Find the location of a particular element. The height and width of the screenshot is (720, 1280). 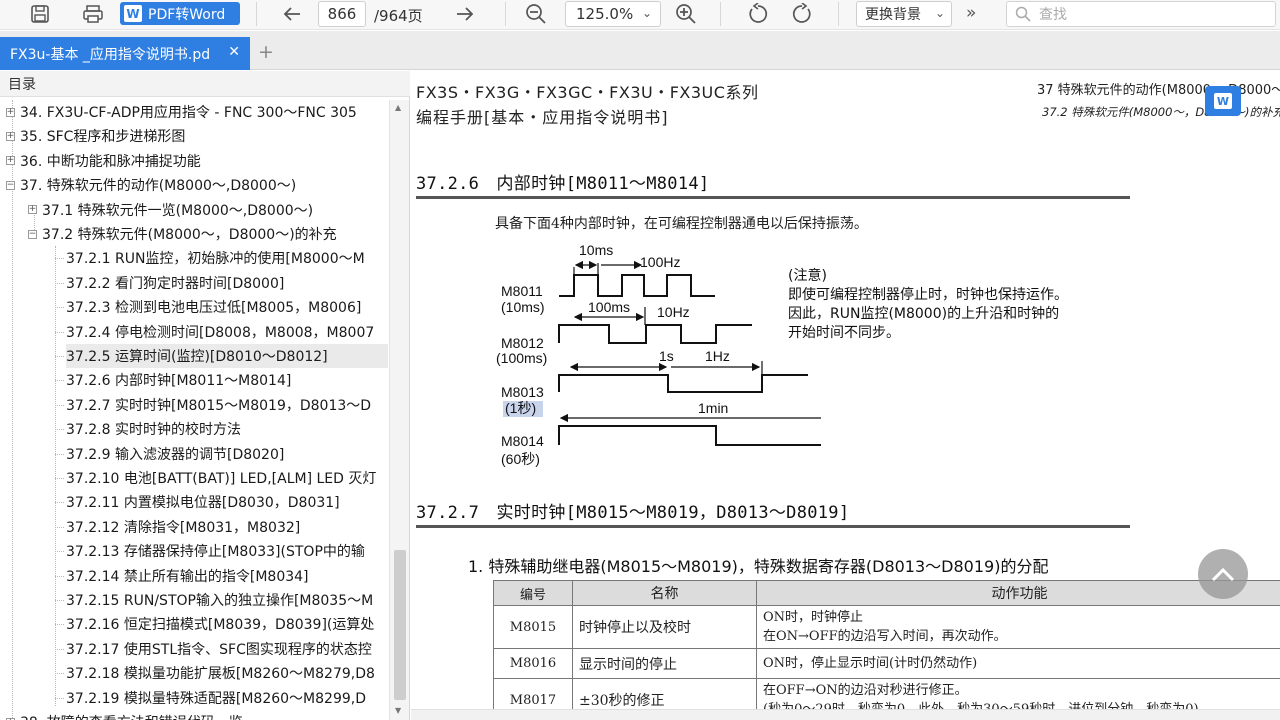

toc-item-label: 37.2.7 实时时钟[M8015～M8019，D8013～D is located at coordinates (219, 405).